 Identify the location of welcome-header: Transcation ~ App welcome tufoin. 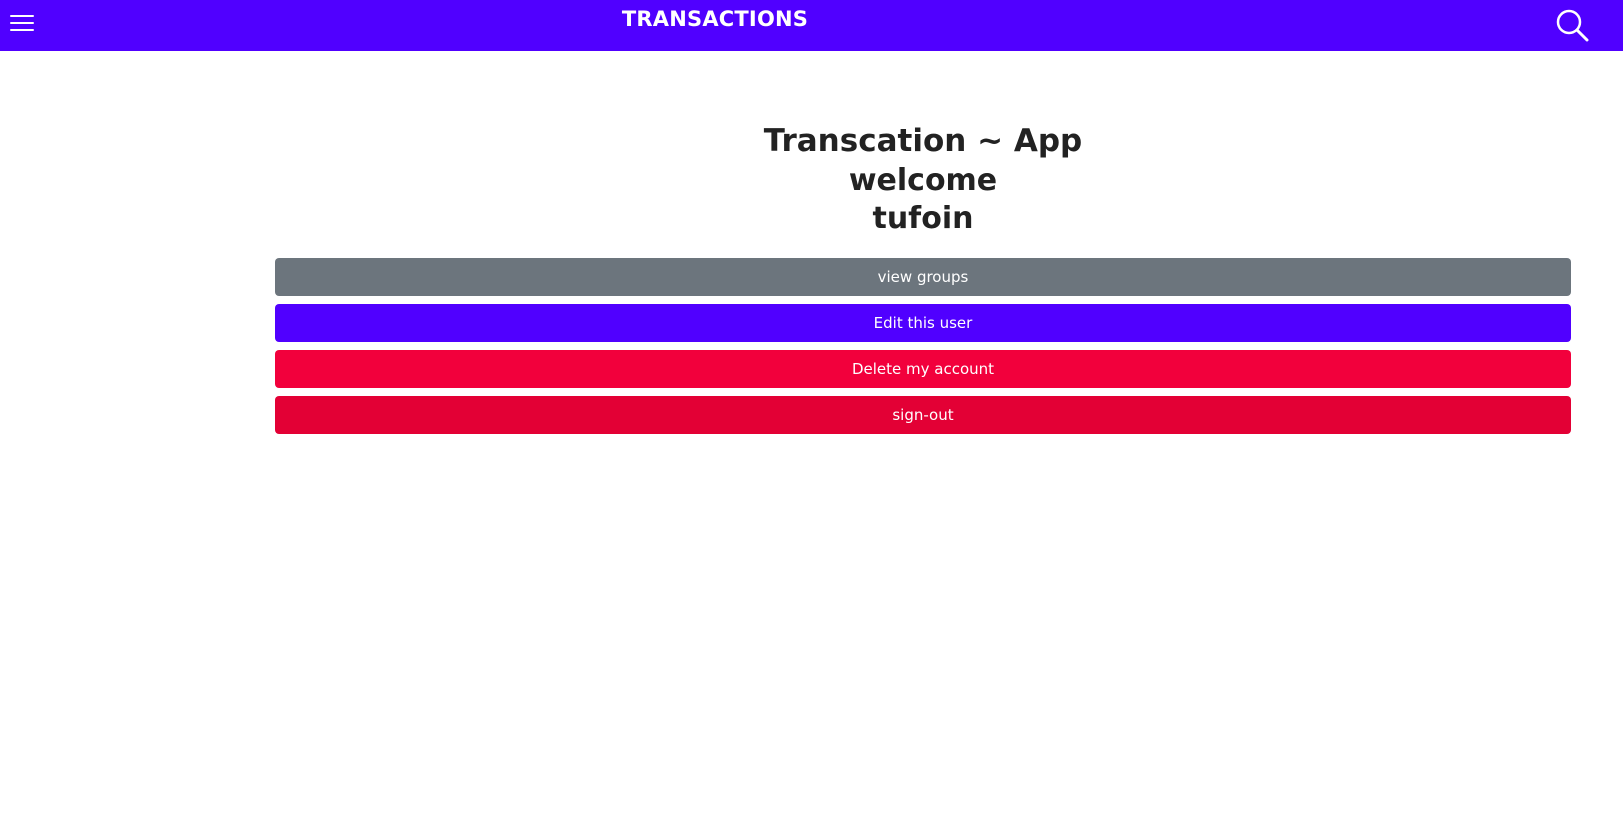
(923, 179).